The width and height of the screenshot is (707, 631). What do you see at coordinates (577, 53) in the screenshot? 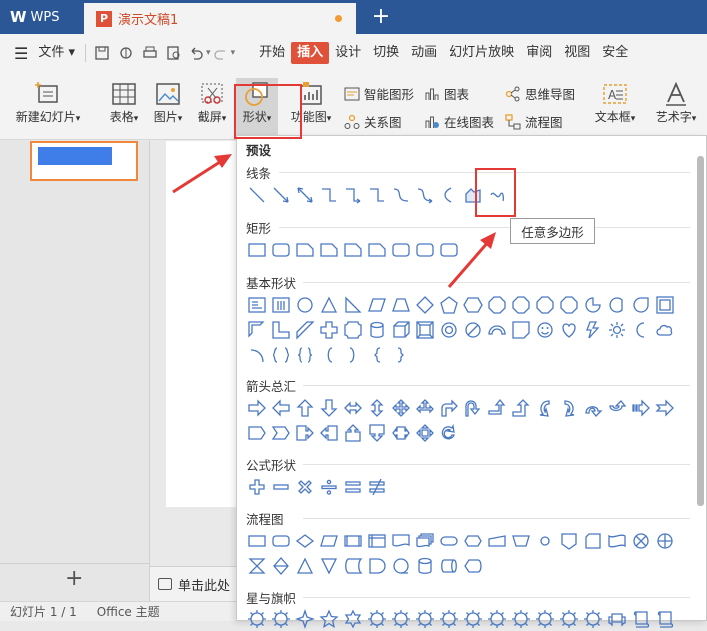
I see `menu-view: 视图` at bounding box center [577, 53].